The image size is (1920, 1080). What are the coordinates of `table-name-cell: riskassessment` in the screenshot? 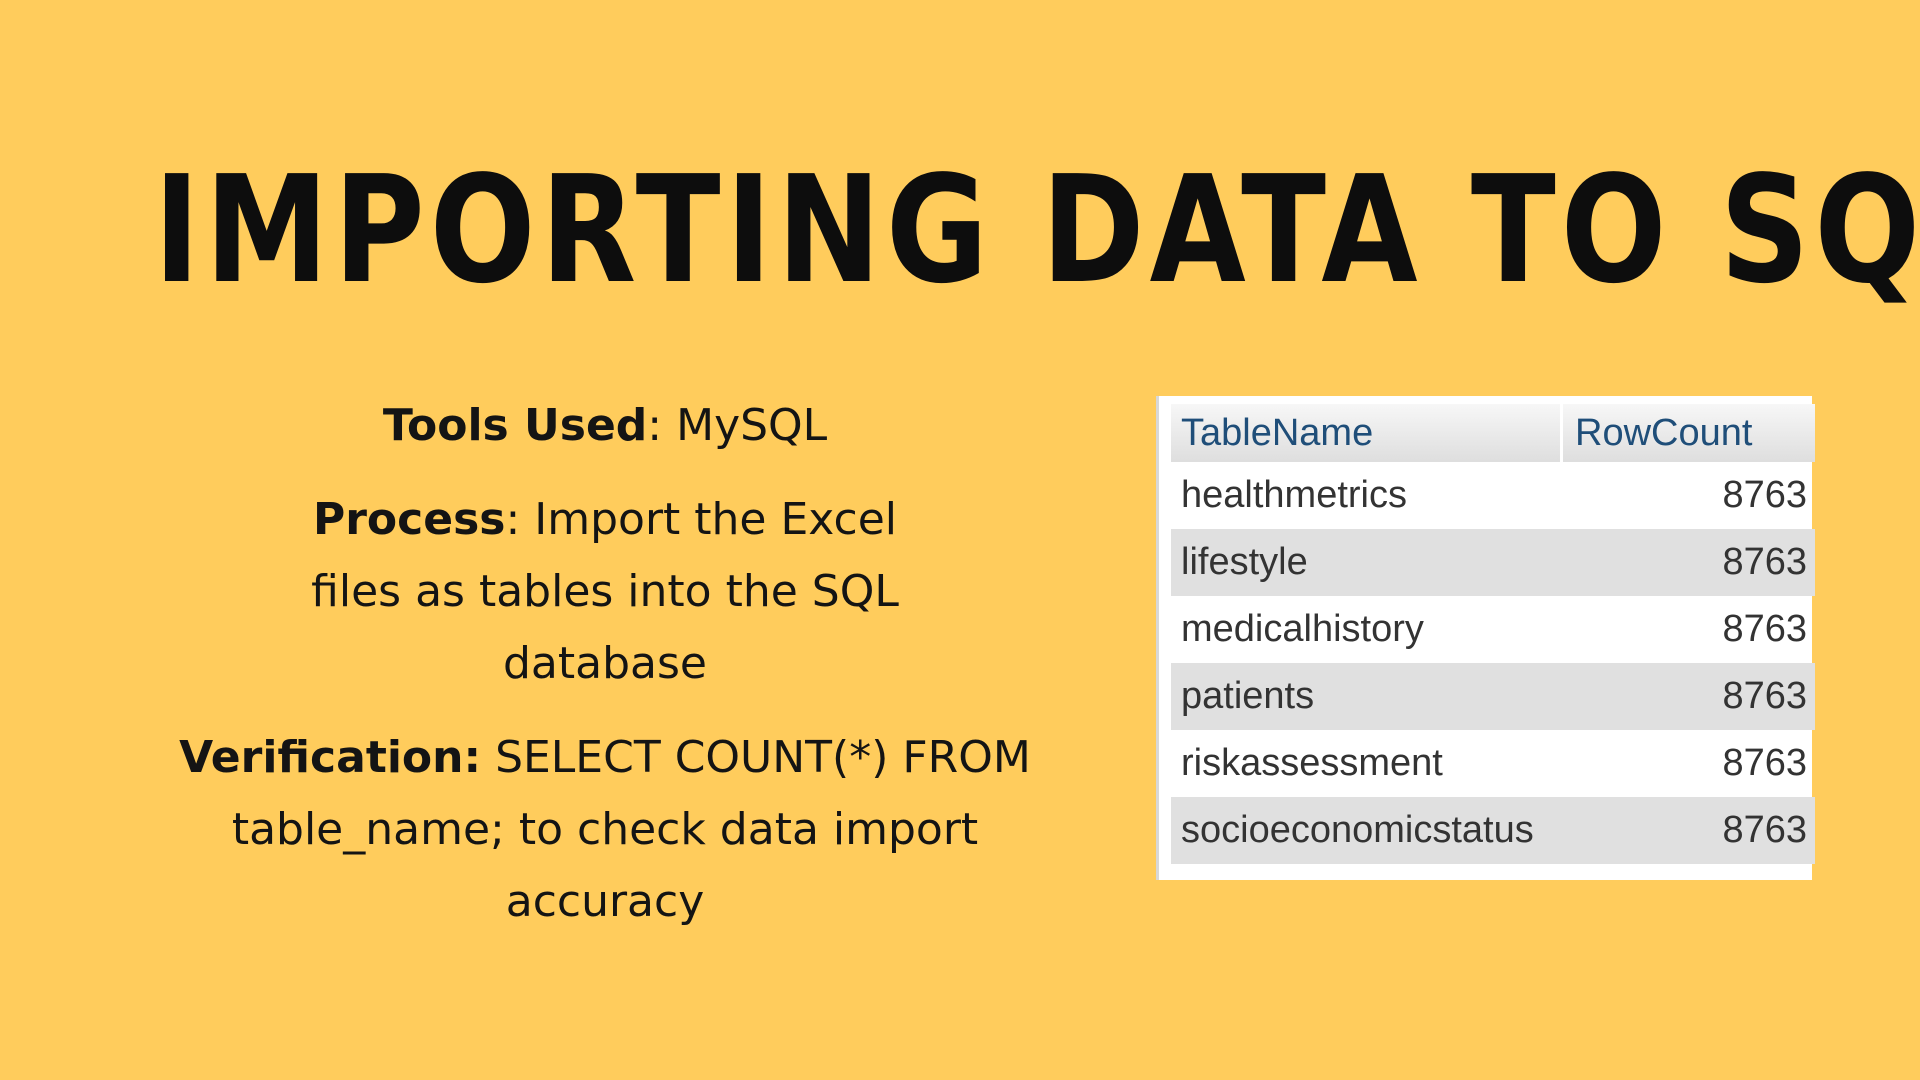 It's located at (1312, 763).